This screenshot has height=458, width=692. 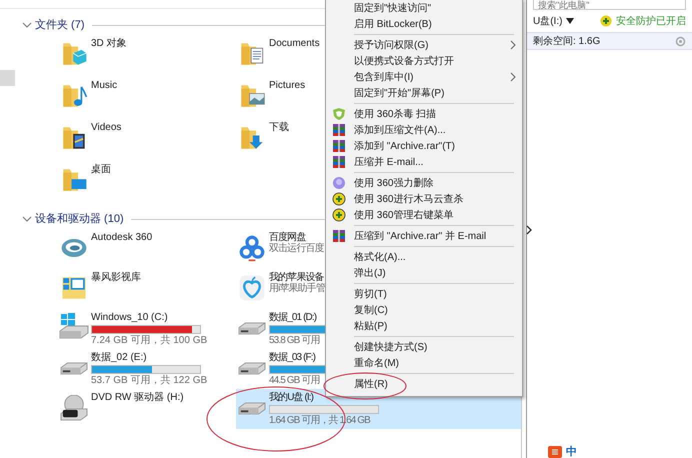 I want to click on free-space-text: 53.8 GB 可用, so click(x=294, y=340).